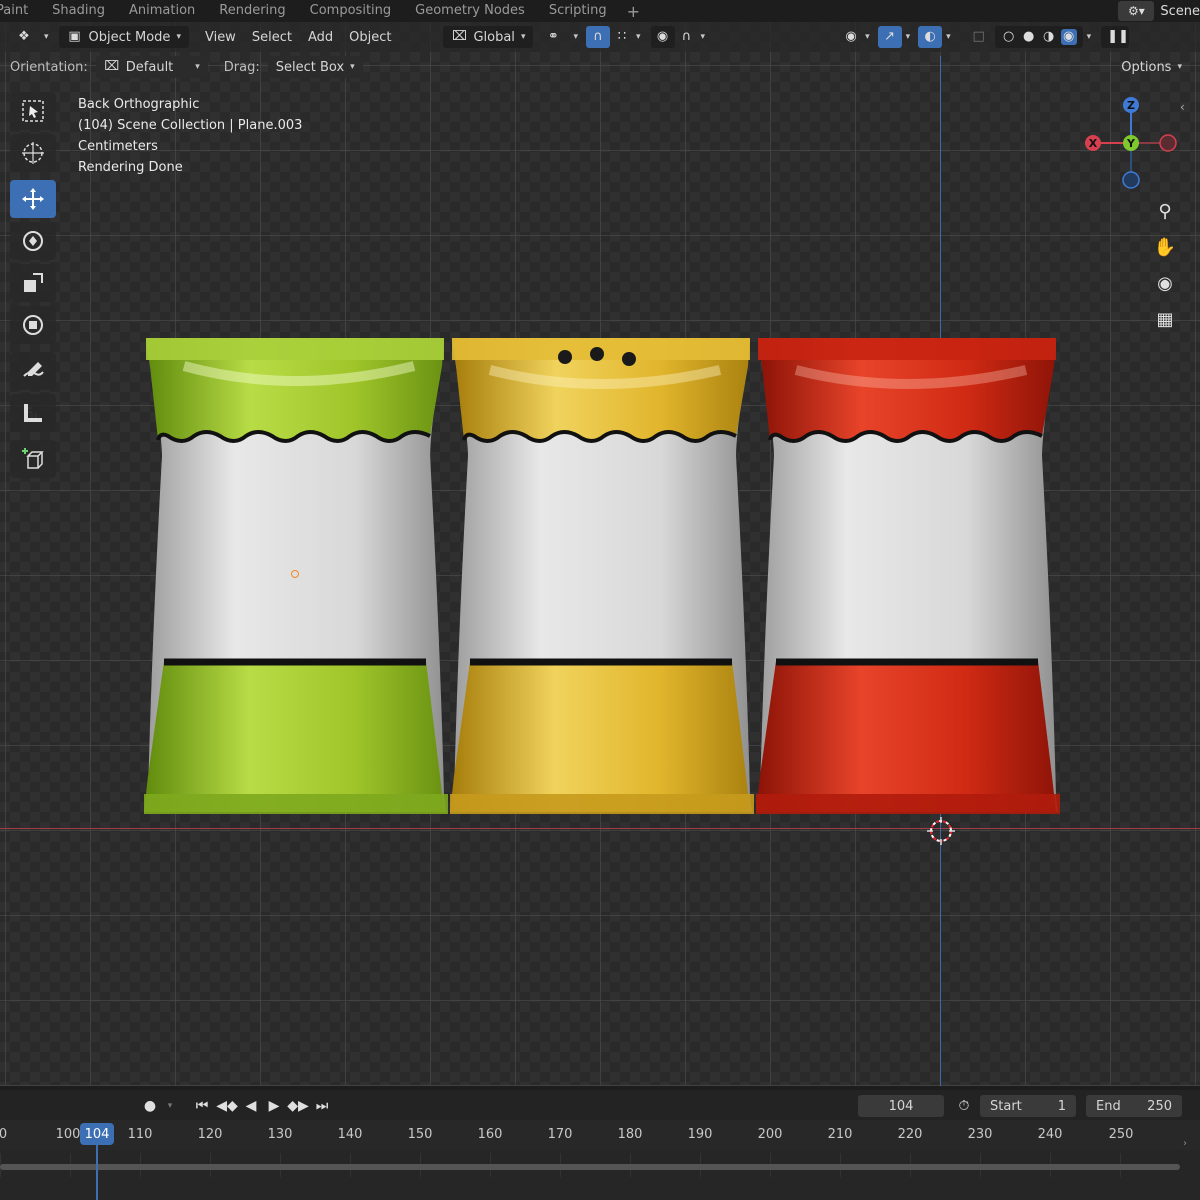 This screenshot has height=1200, width=1200. Describe the element at coordinates (162, 11) in the screenshot. I see `tab-animation: Animation` at that location.